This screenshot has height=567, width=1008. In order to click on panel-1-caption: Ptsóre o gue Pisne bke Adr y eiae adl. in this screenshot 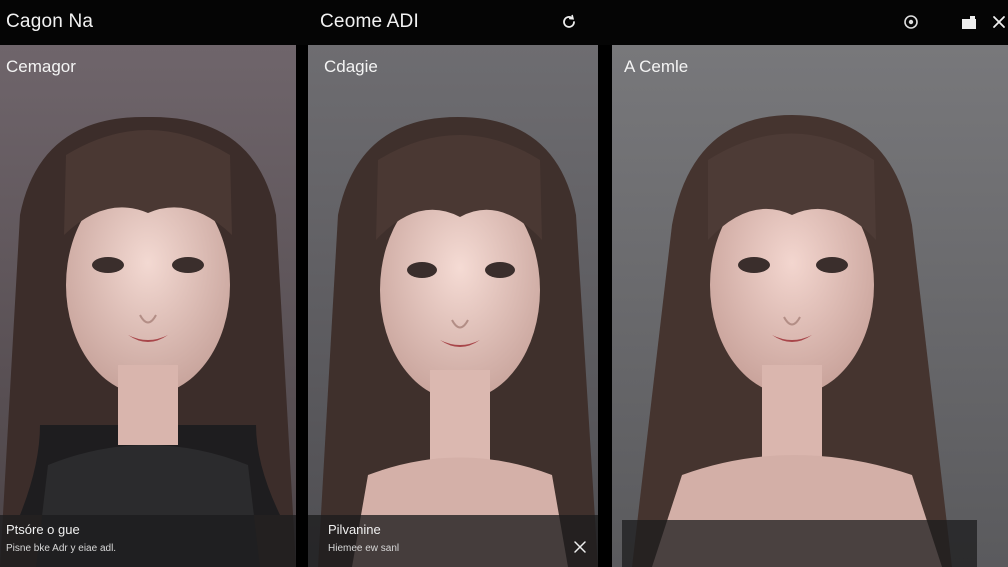, I will do `click(148, 541)`.